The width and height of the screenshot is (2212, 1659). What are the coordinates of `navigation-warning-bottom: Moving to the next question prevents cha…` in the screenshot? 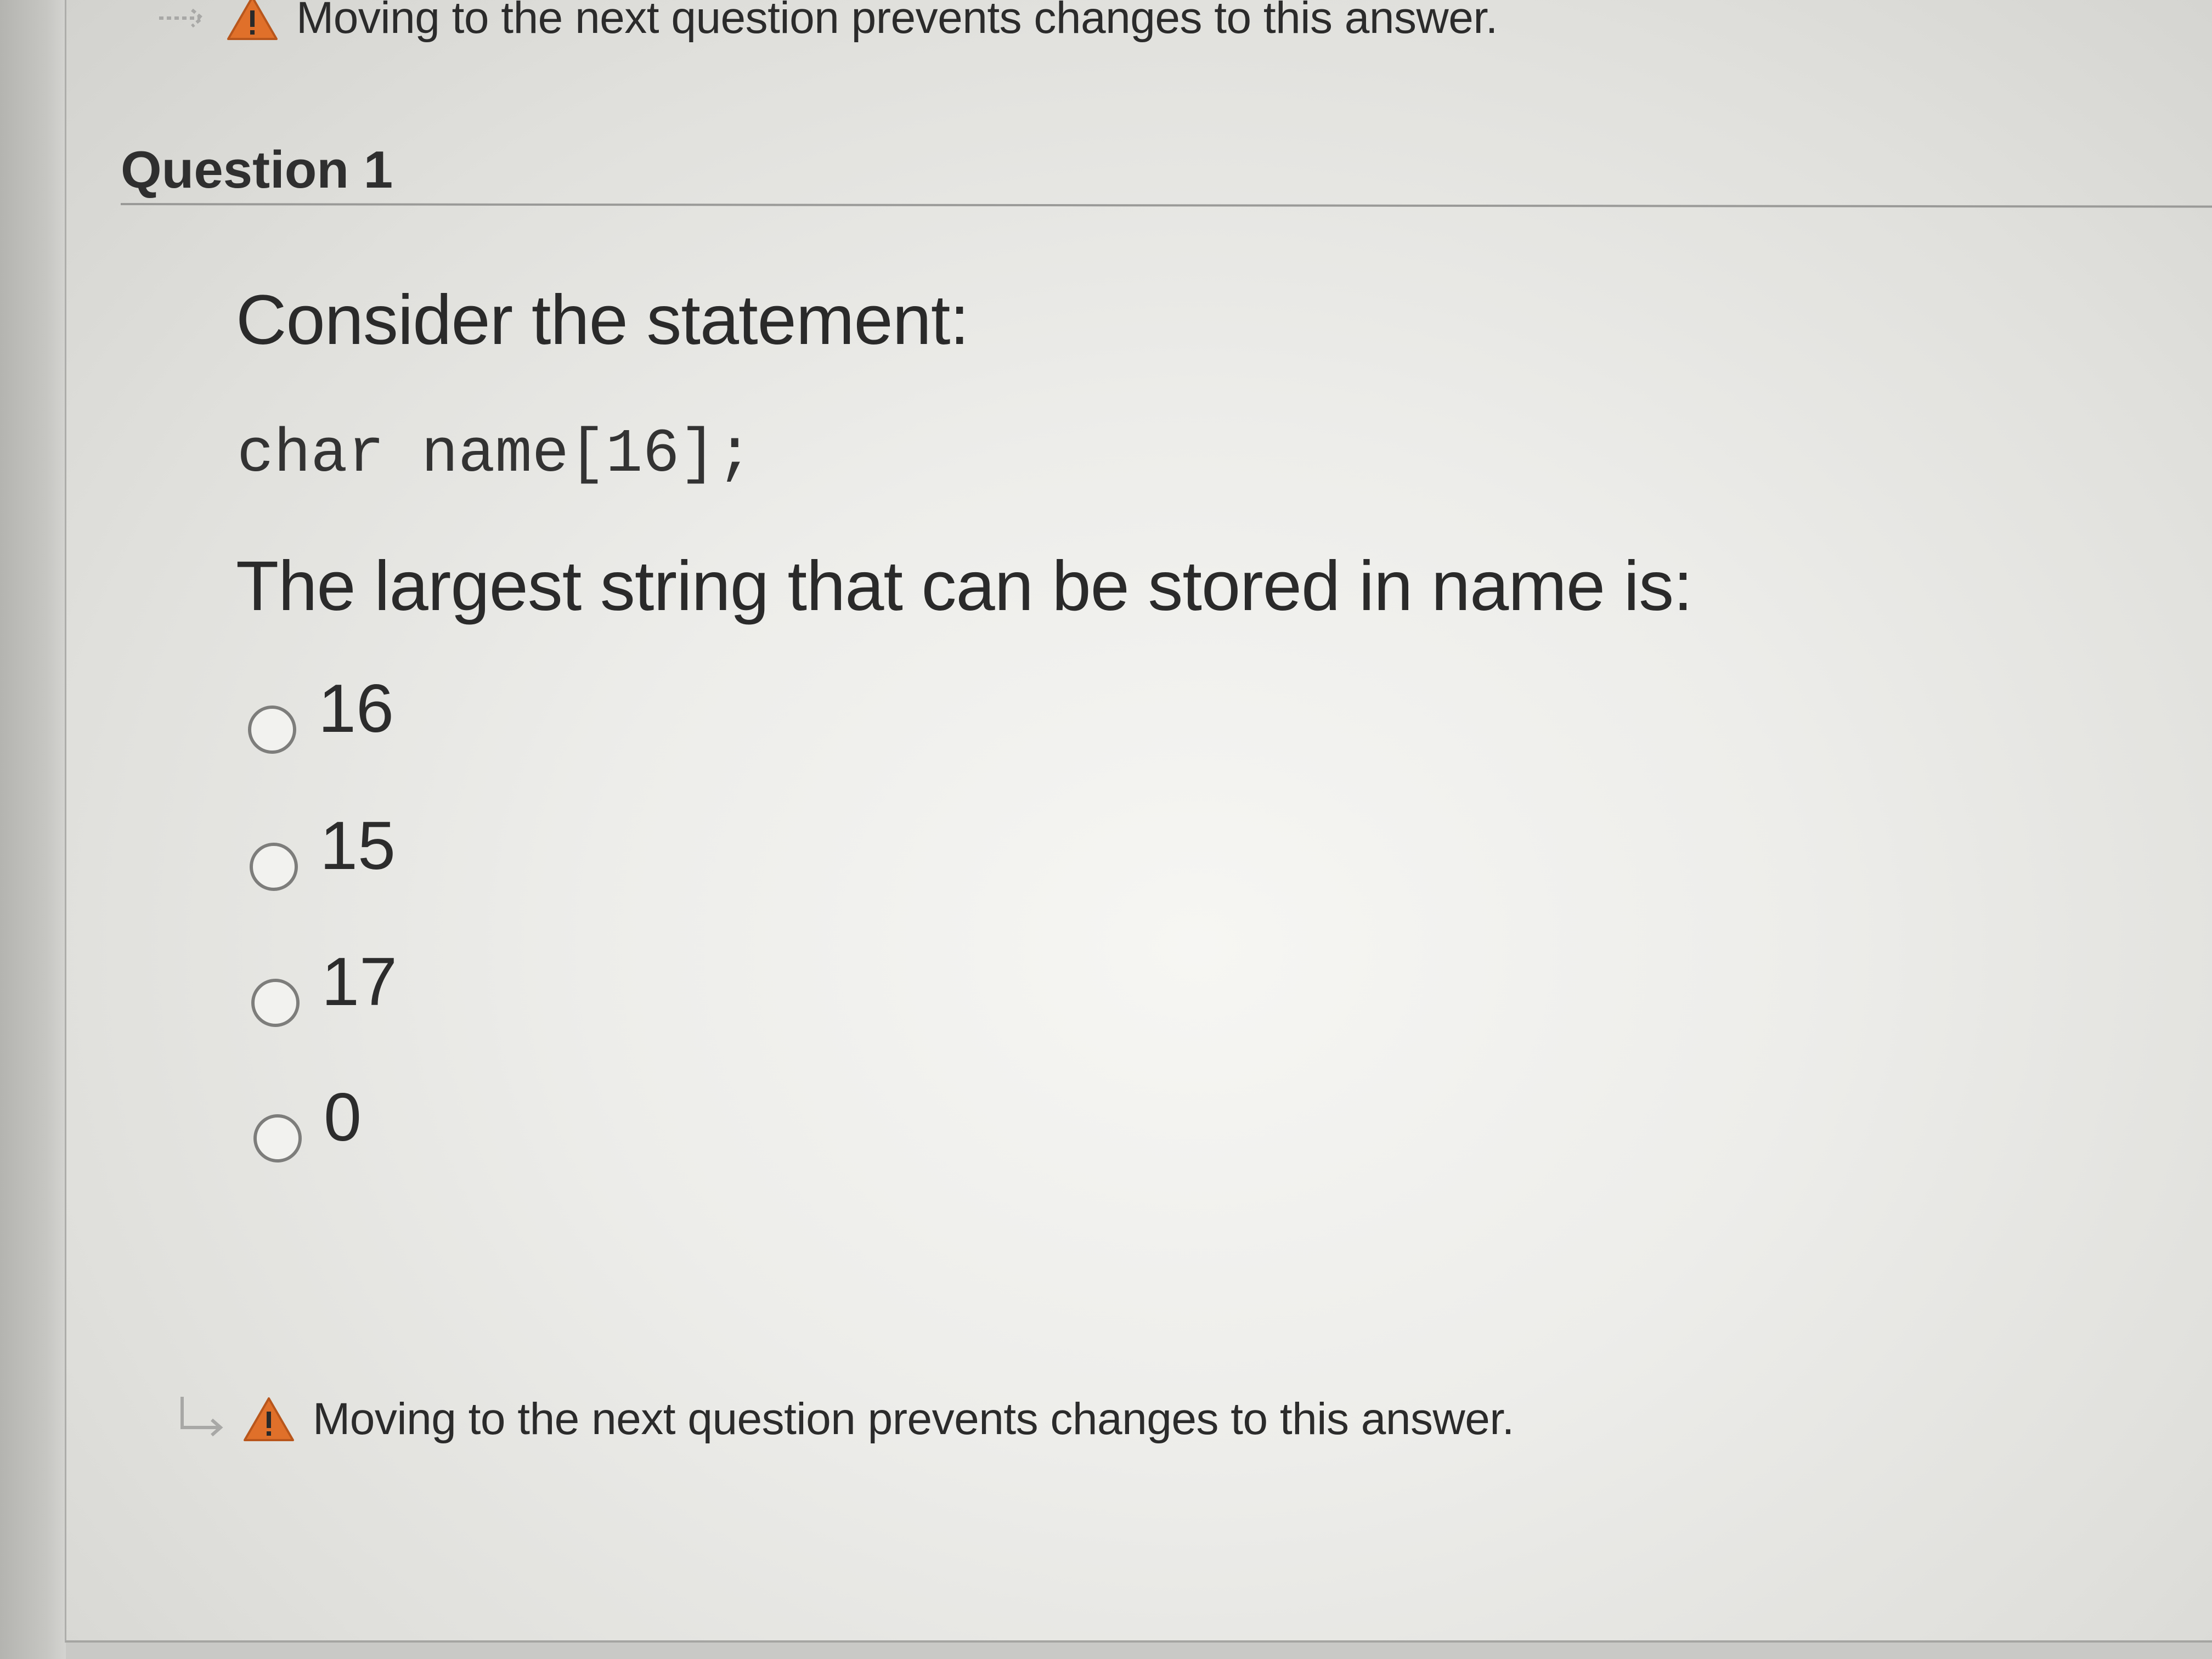 It's located at (842, 1419).